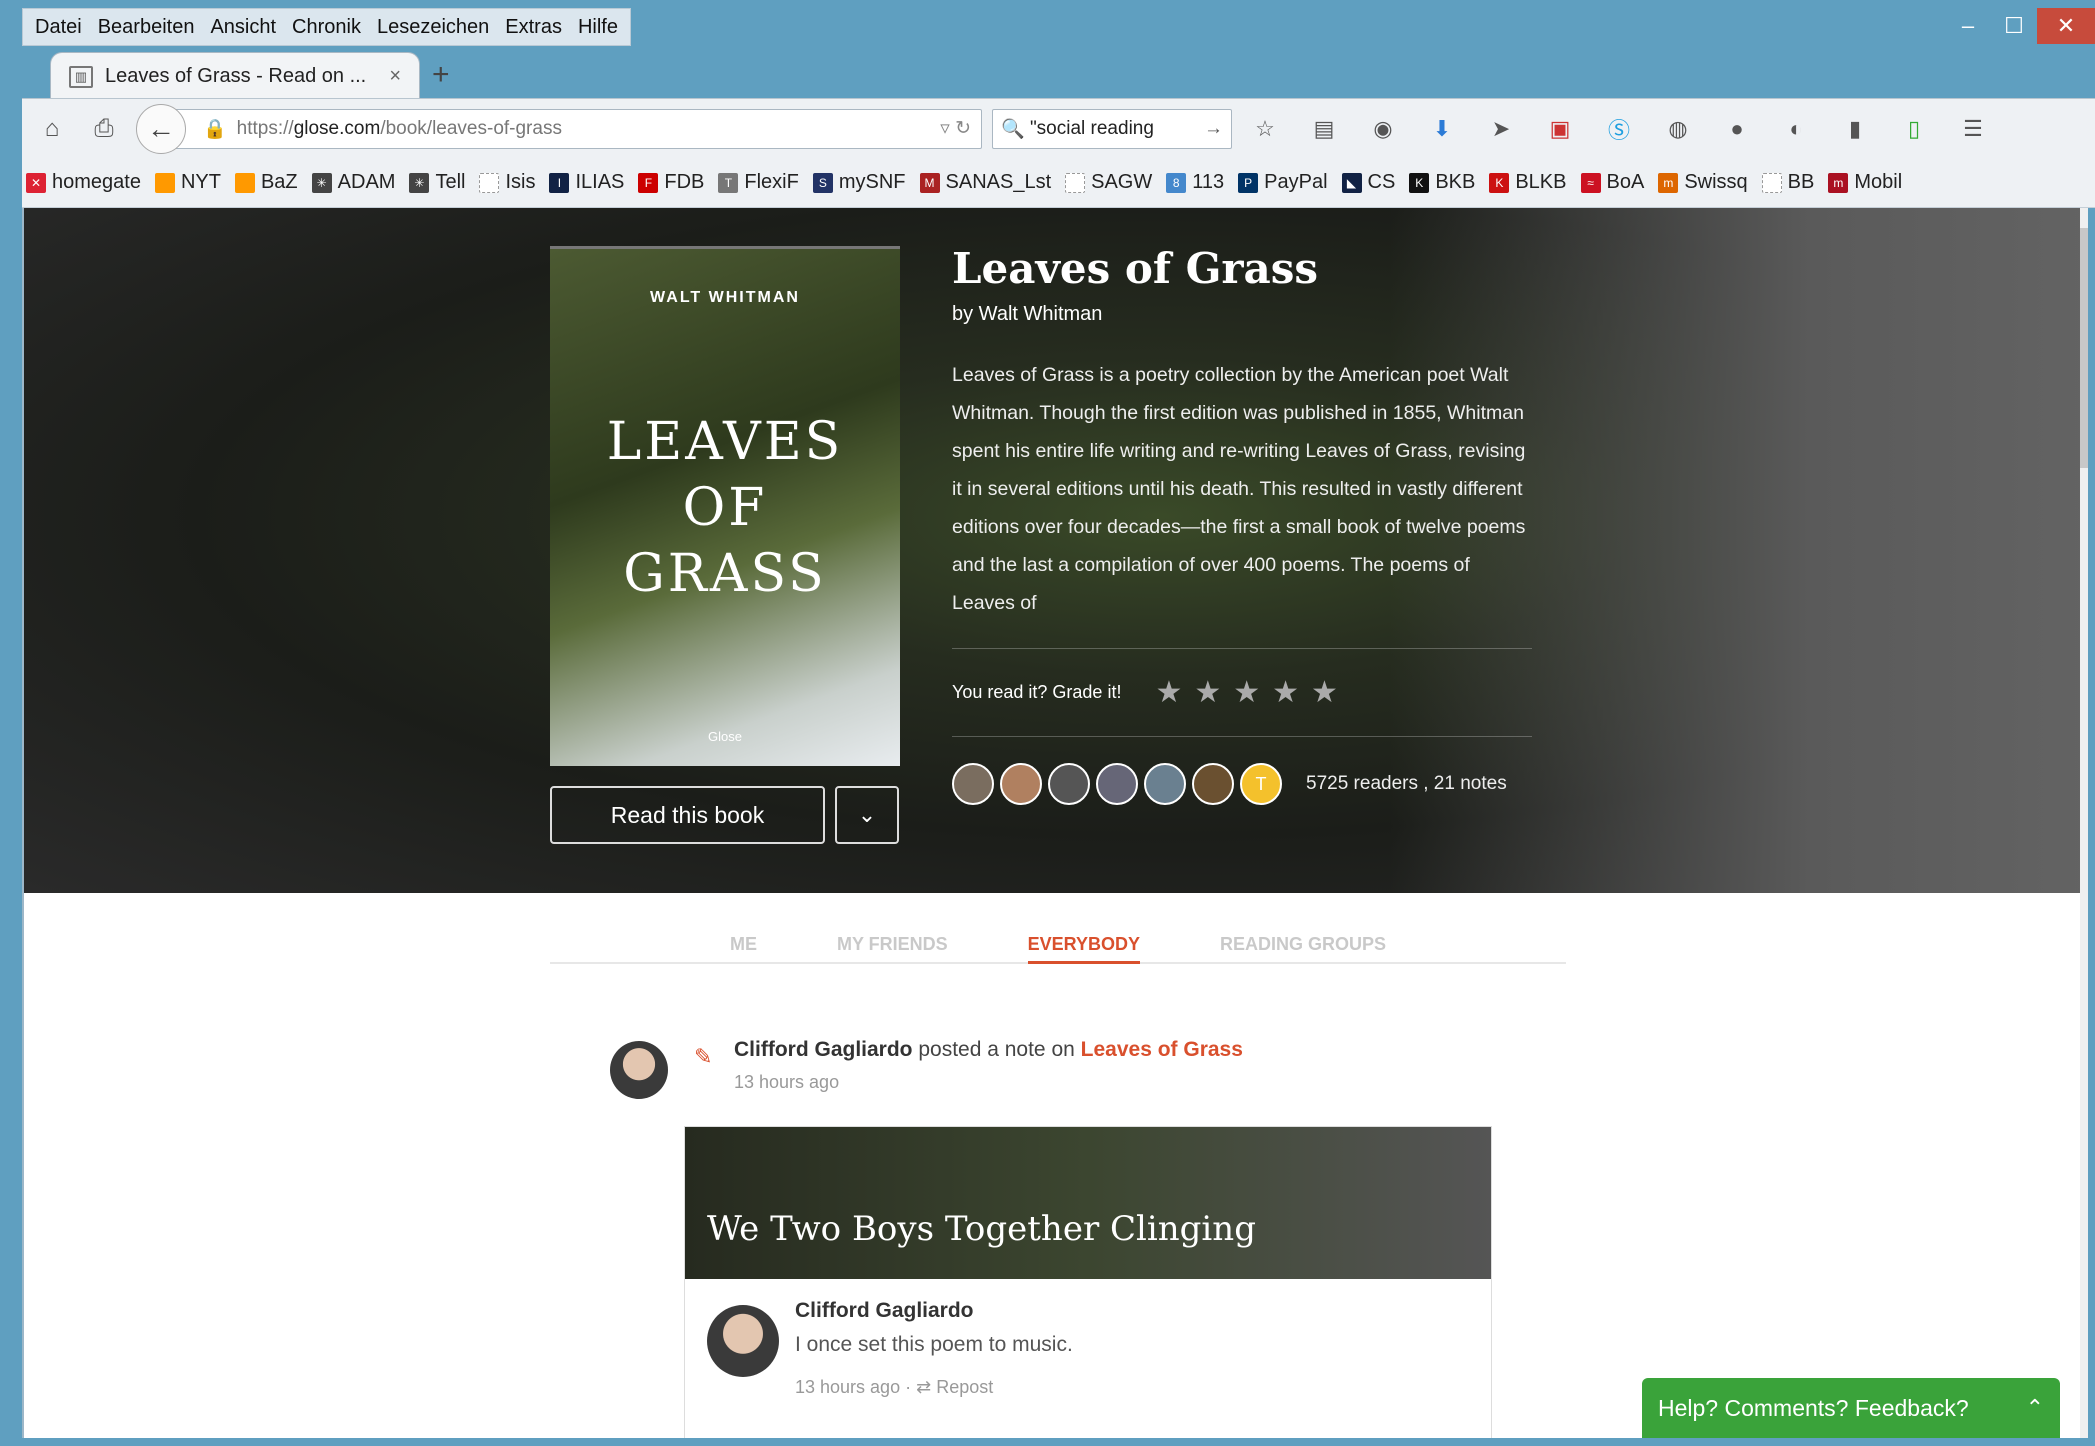 This screenshot has width=2095, height=1446. Describe the element at coordinates (1406, 783) in the screenshot. I see `readers-count: 5725 readers , 21 notes` at that location.